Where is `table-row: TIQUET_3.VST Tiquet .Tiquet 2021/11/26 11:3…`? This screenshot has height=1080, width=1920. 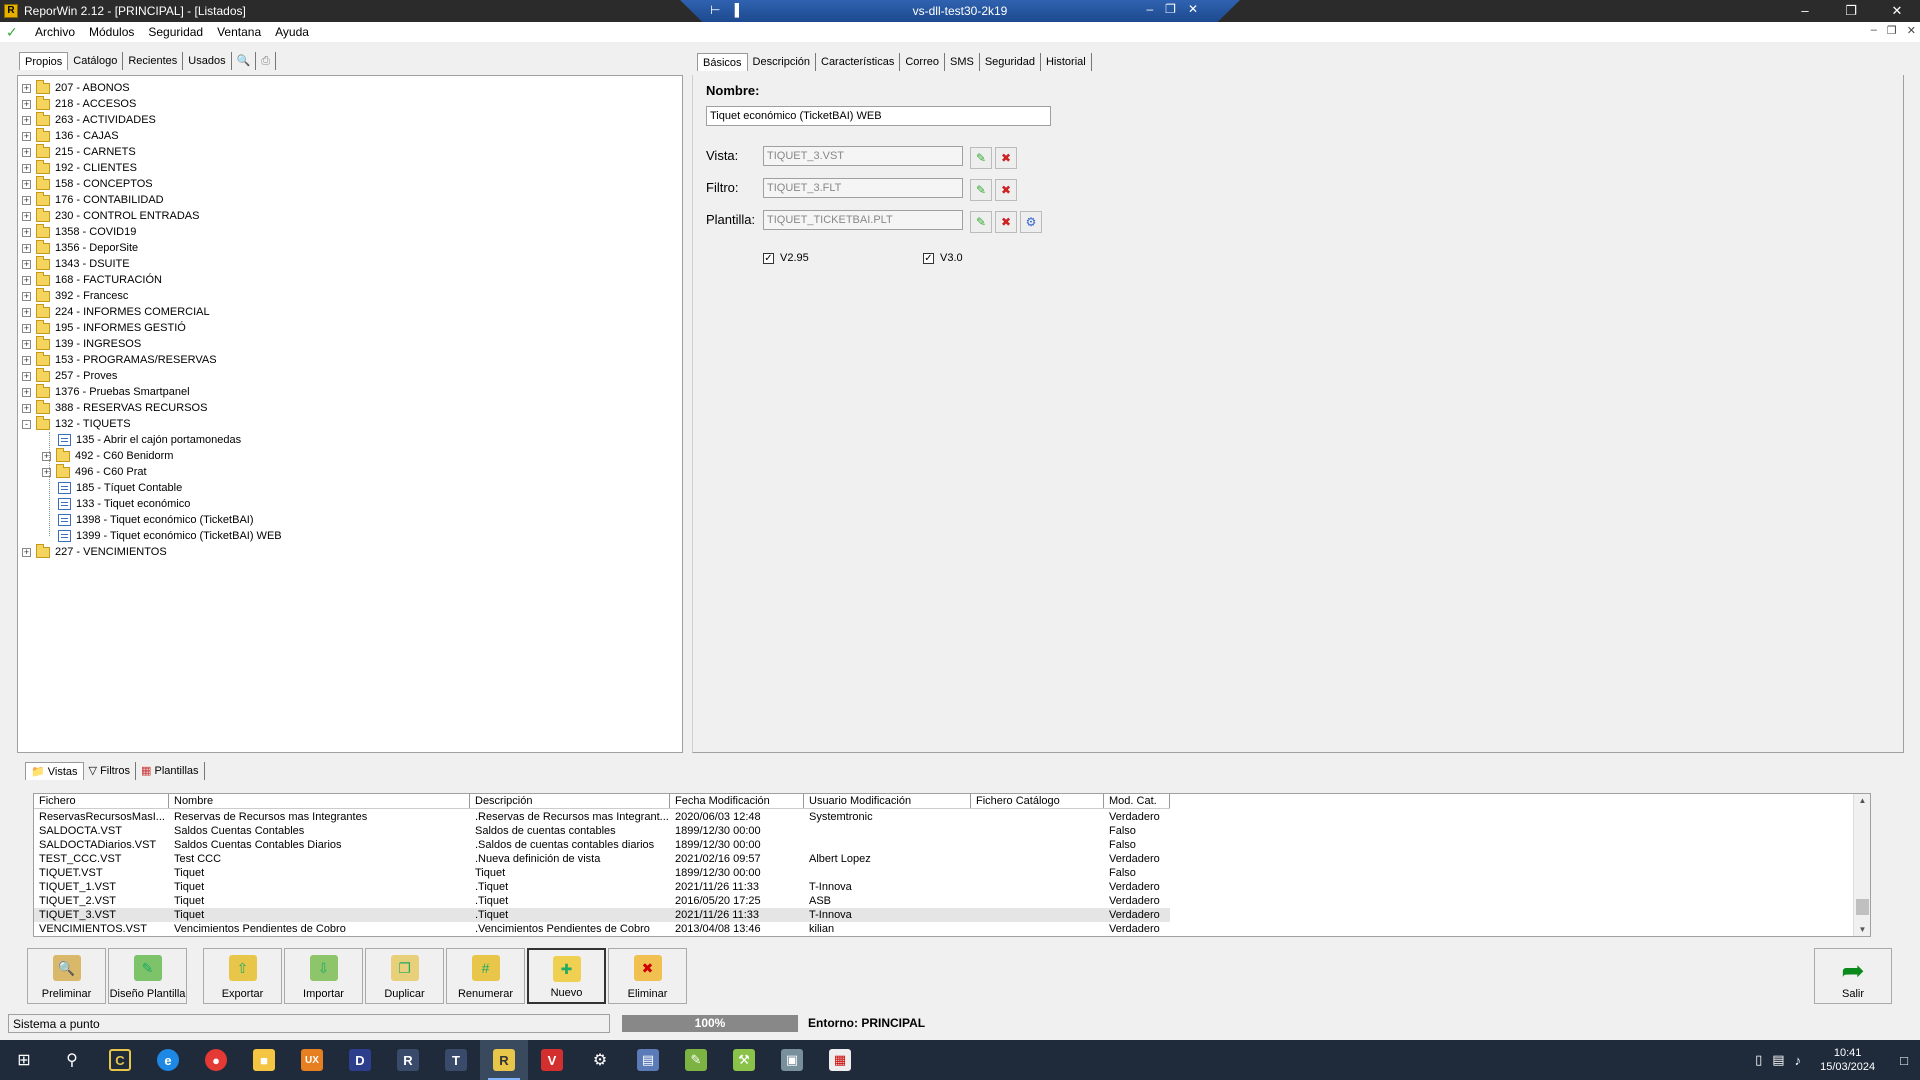 table-row: TIQUET_3.VST Tiquet .Tiquet 2021/11/26 11:3… is located at coordinates (602, 915).